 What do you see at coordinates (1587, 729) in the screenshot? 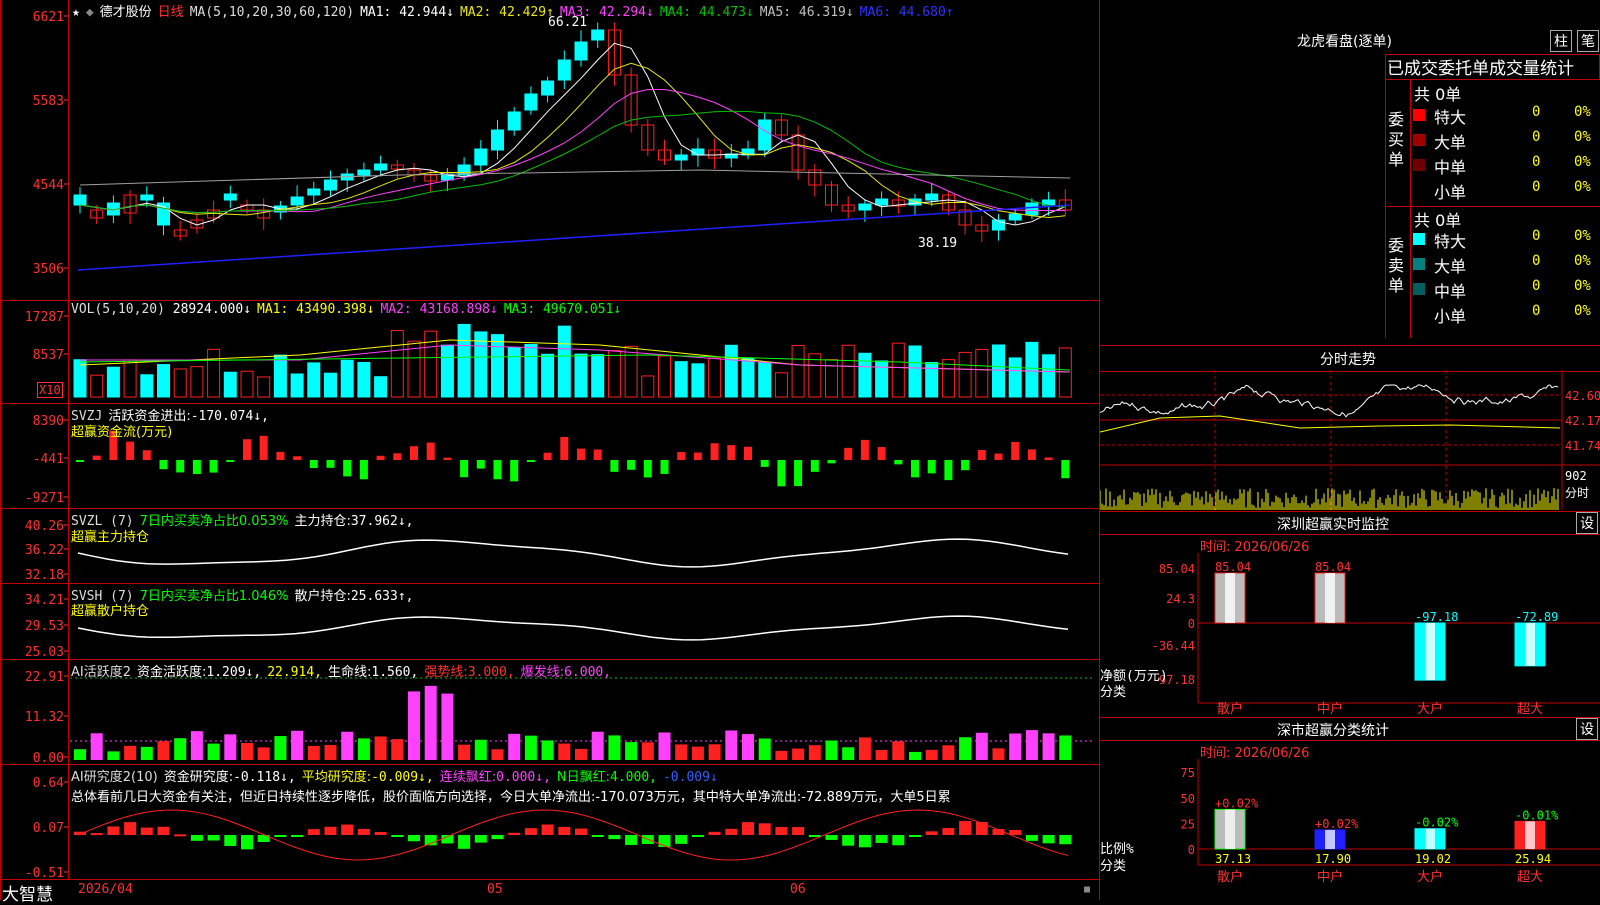
I see `classify-settings-button: 设` at bounding box center [1587, 729].